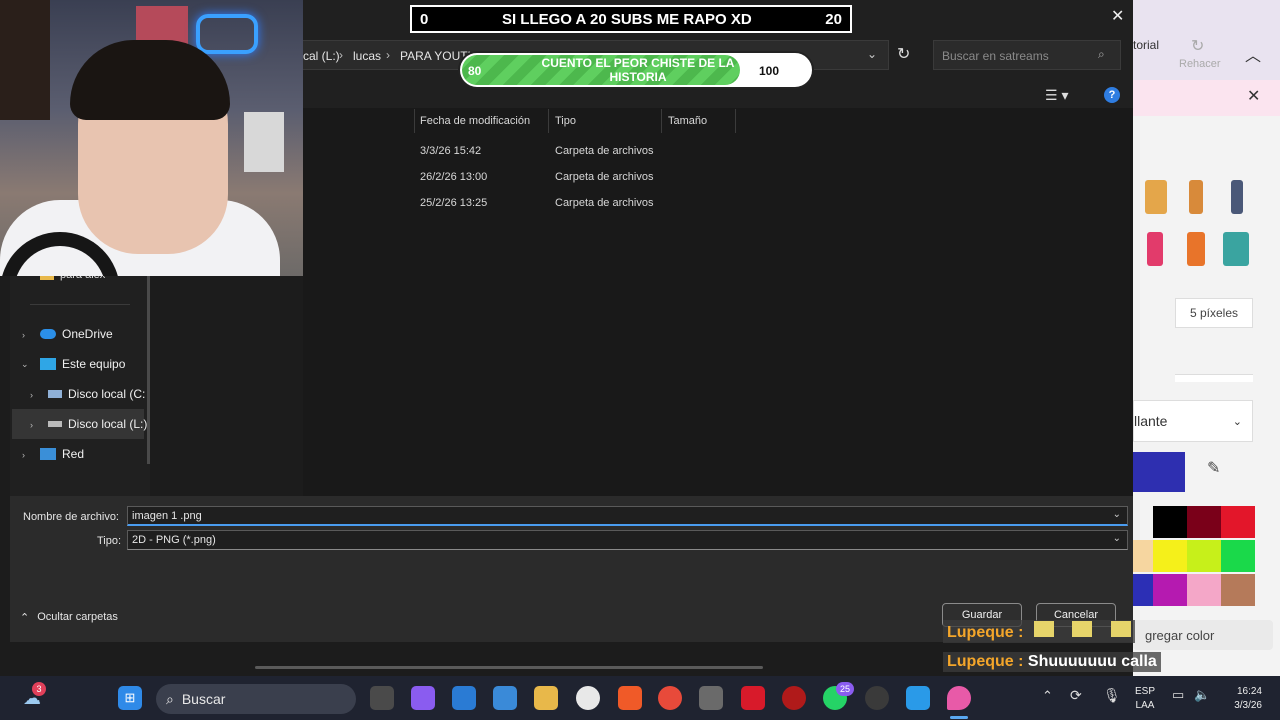 The height and width of the screenshot is (720, 1280). I want to click on windows-start-icon: ⊞, so click(130, 698).